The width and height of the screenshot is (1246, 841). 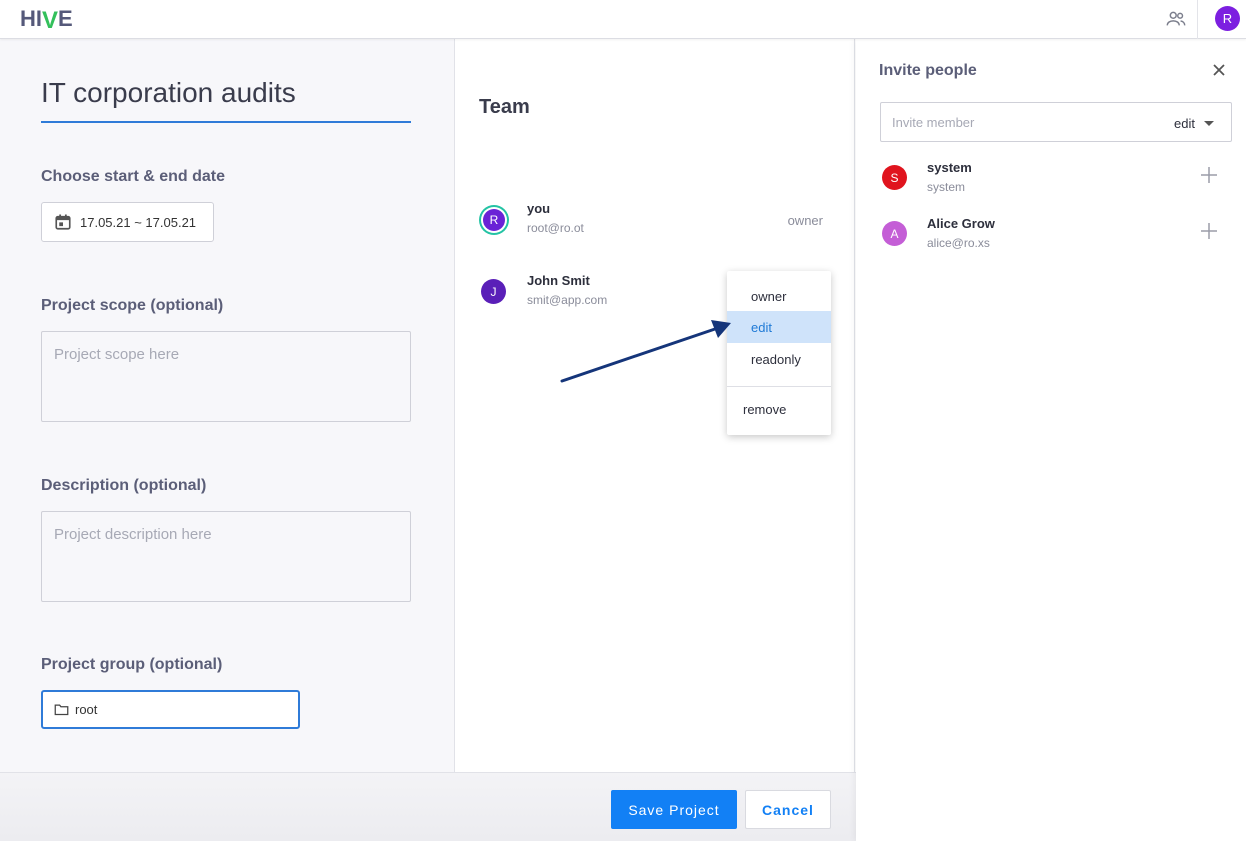 I want to click on avatar: A, so click(x=894, y=233).